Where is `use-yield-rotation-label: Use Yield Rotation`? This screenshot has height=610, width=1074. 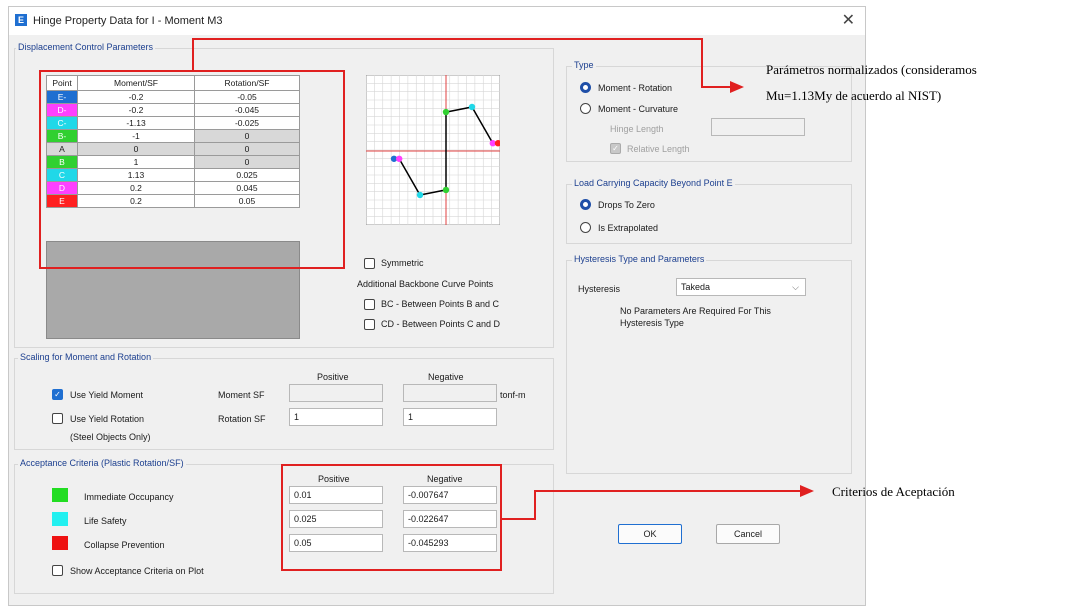 use-yield-rotation-label: Use Yield Rotation is located at coordinates (107, 419).